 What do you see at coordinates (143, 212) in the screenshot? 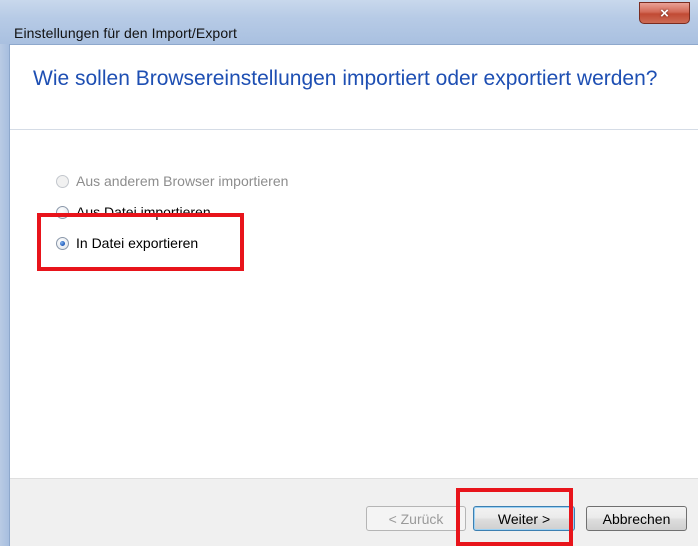
I see `option-label: Aus Datei importieren` at bounding box center [143, 212].